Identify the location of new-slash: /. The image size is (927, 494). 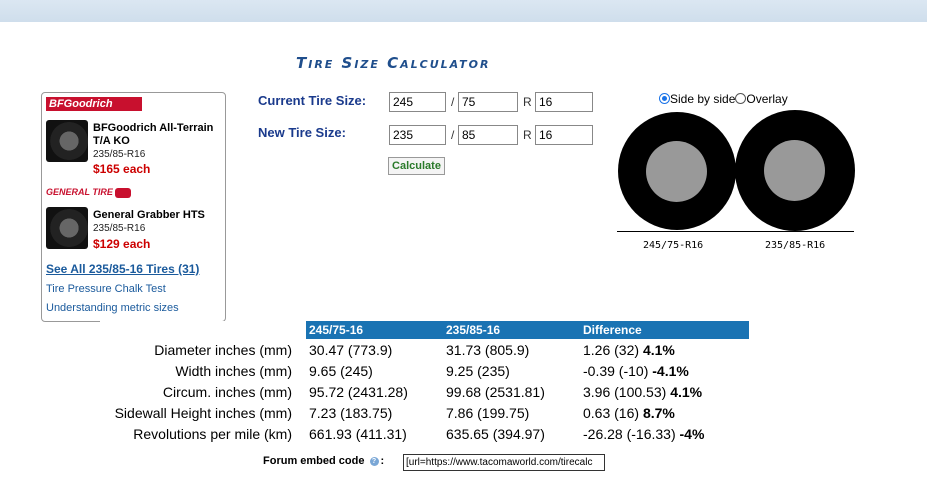
(453, 135).